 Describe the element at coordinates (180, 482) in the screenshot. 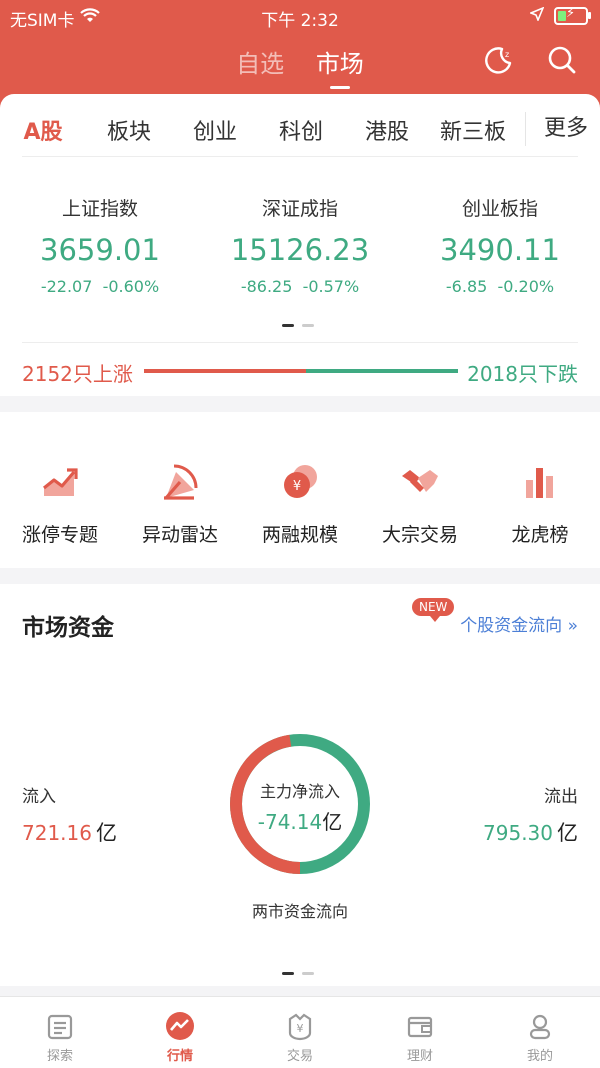

I see `radar-icon` at that location.